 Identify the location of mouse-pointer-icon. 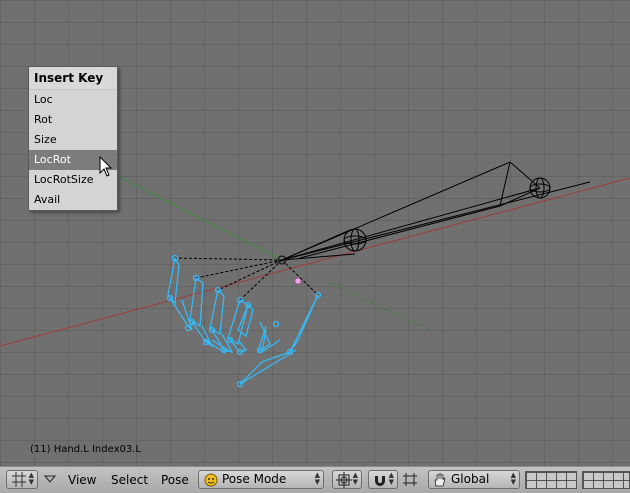
(106, 166).